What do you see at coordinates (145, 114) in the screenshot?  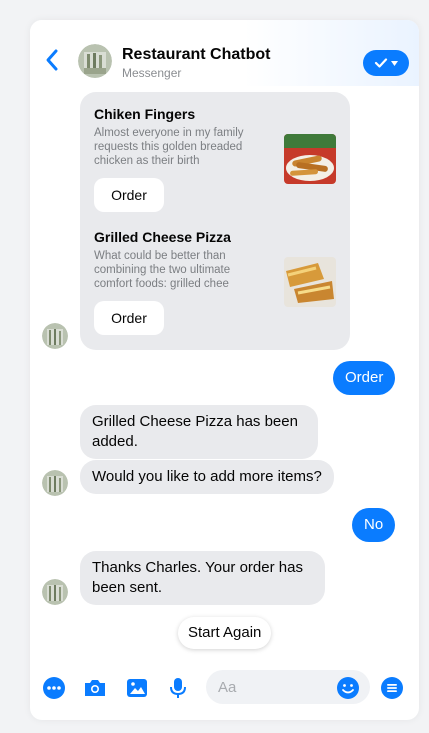 I see `menu-item-title: Chiken Fingers` at bounding box center [145, 114].